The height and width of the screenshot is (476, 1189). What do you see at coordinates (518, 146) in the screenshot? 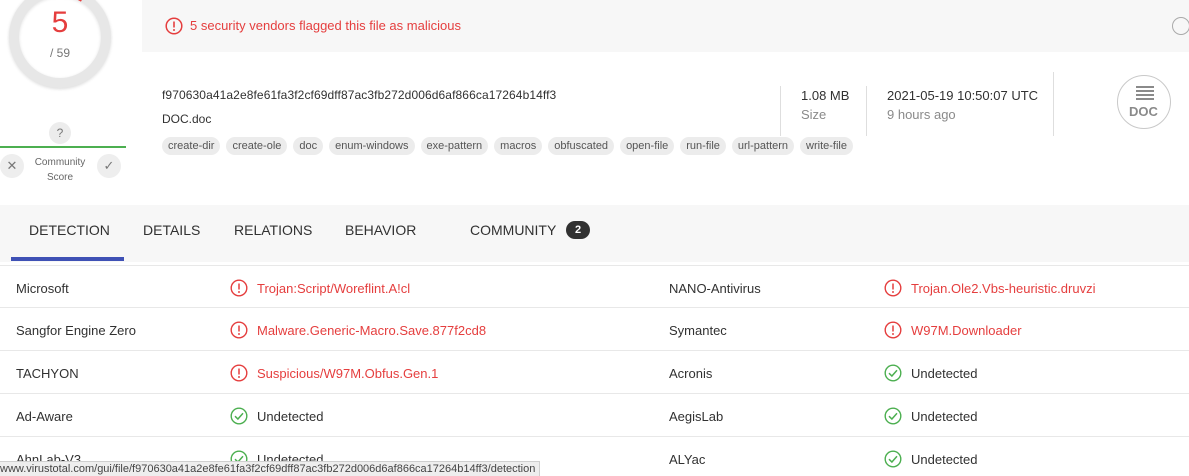
I see `file-tag: macros` at bounding box center [518, 146].